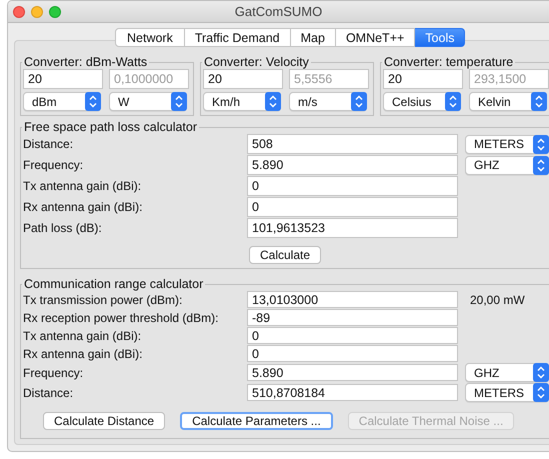 The image size is (549, 459). I want to click on zoom-button, so click(55, 12).